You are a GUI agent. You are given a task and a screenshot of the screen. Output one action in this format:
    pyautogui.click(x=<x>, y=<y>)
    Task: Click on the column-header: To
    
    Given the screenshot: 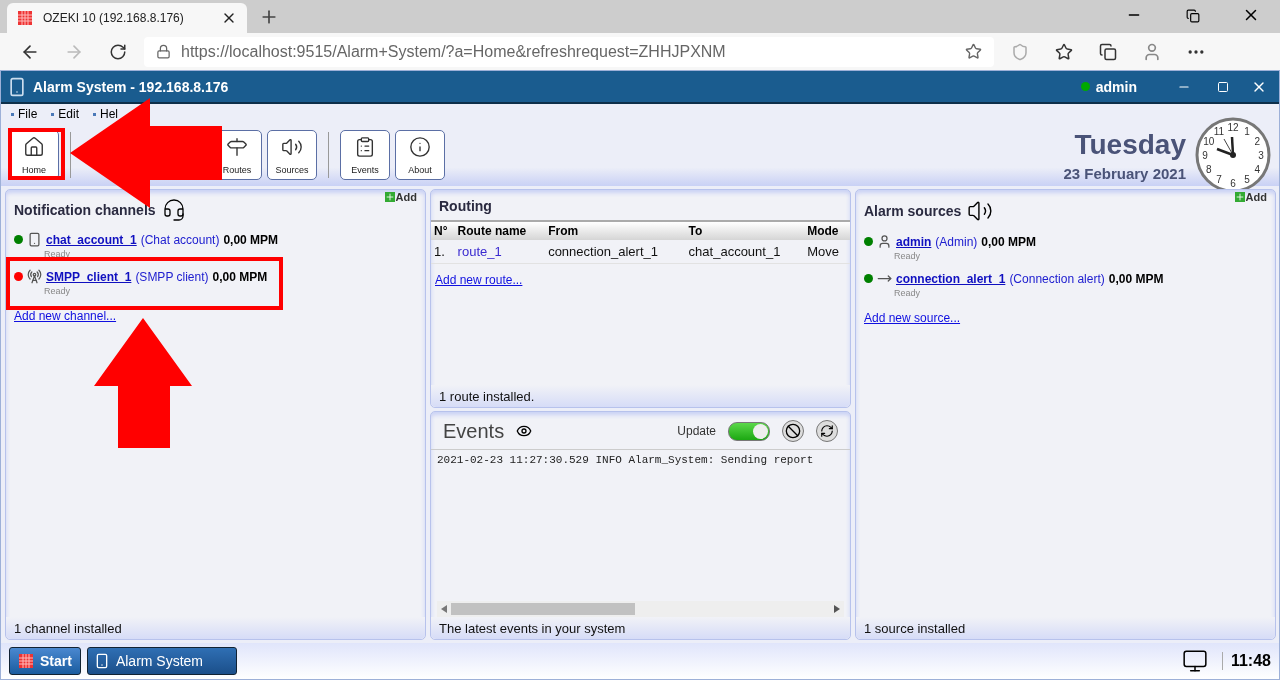 What is the action you would take?
    pyautogui.click(x=745, y=230)
    